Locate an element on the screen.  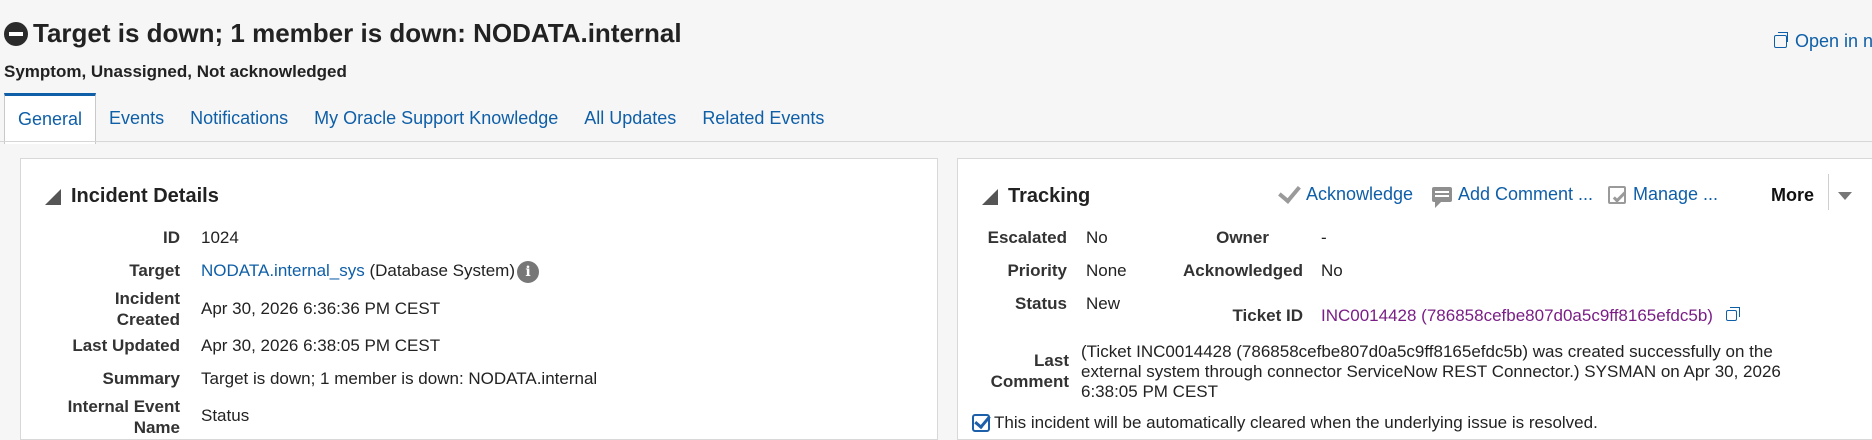
status-value: New is located at coordinates (1103, 303).